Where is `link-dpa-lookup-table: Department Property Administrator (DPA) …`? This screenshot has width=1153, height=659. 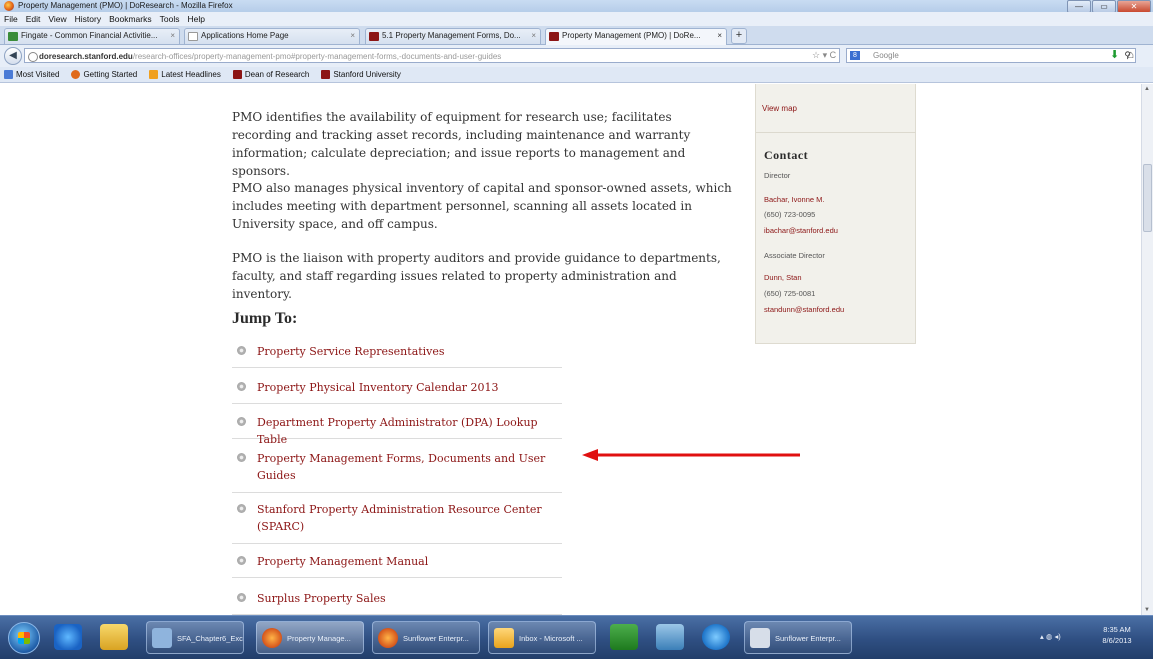
link-dpa-lookup-table: Department Property Administrator (DPA) … is located at coordinates (402, 431).